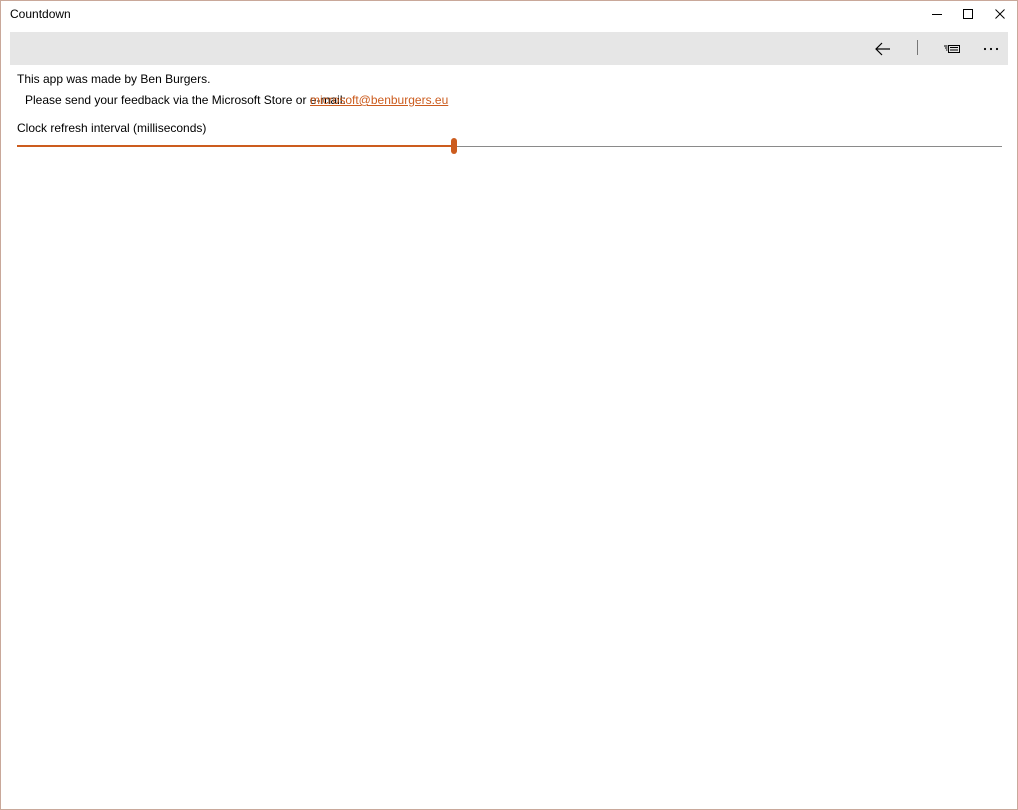 The width and height of the screenshot is (1018, 810). I want to click on more-options-button, so click(991, 48).